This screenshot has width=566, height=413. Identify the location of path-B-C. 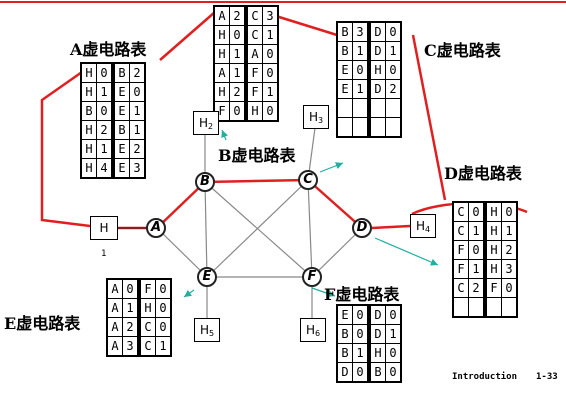
(256, 181).